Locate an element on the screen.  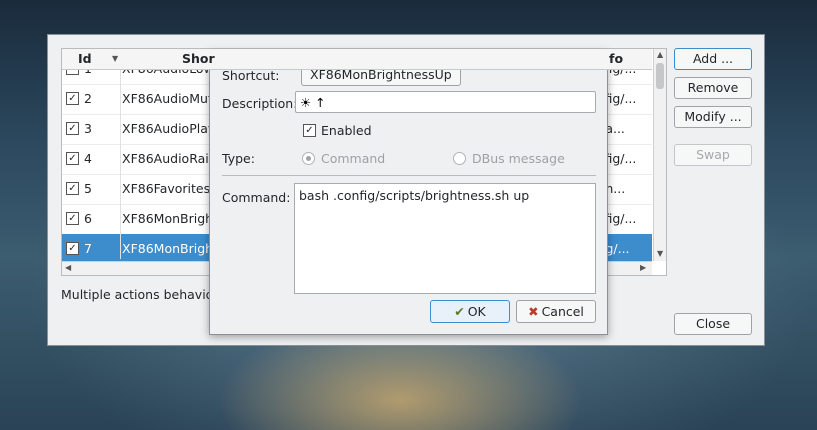
ok-button: ✔ OK is located at coordinates (470, 311).